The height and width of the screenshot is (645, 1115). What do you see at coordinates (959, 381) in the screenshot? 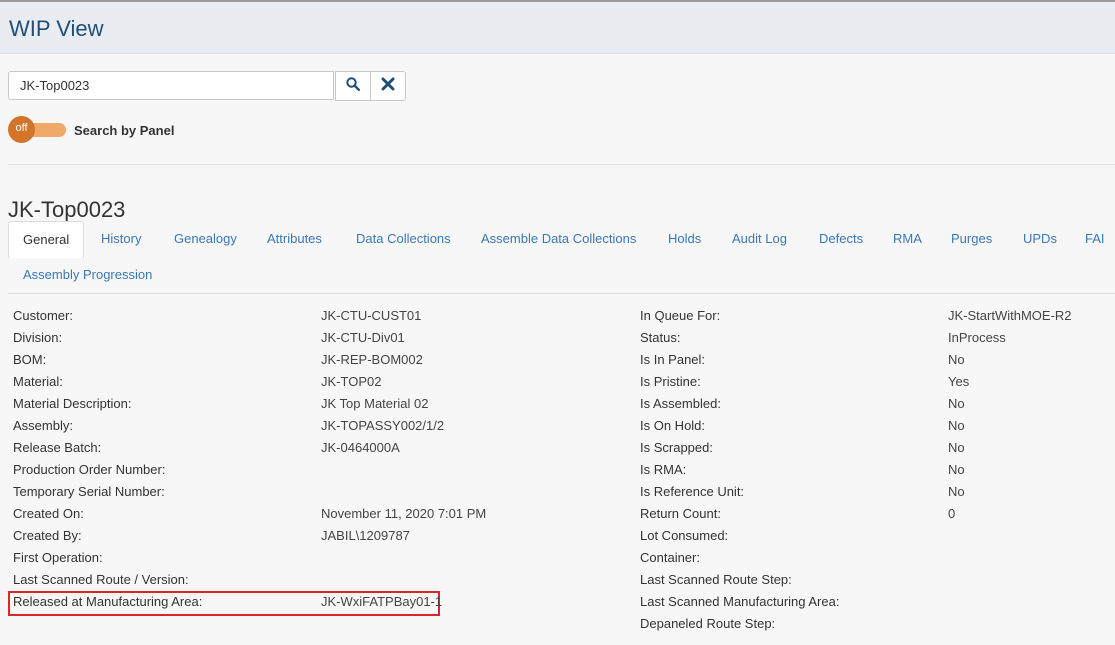
I see `is-pristine-value: Yes` at bounding box center [959, 381].